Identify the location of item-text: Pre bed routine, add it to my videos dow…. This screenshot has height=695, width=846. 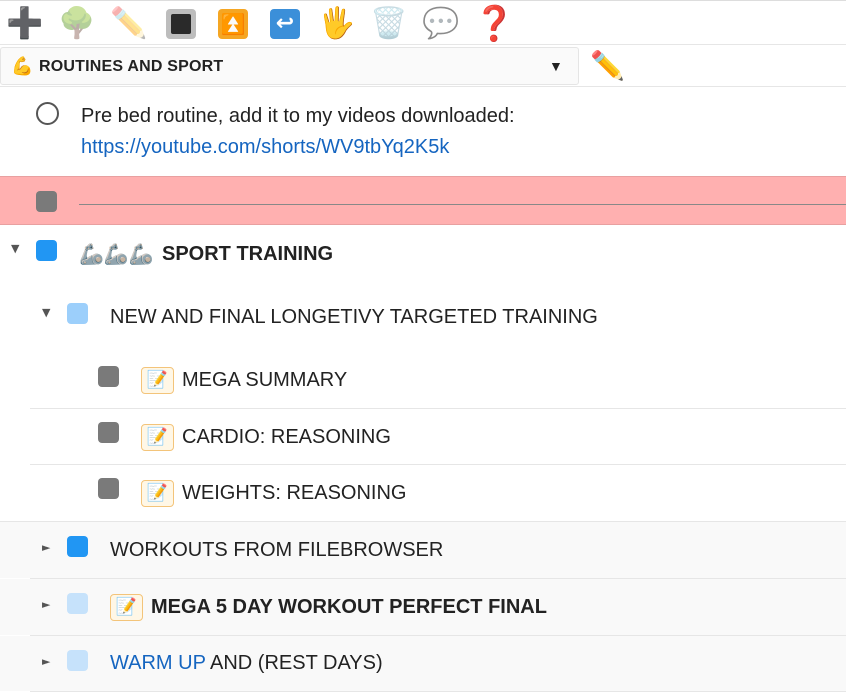
(298, 116).